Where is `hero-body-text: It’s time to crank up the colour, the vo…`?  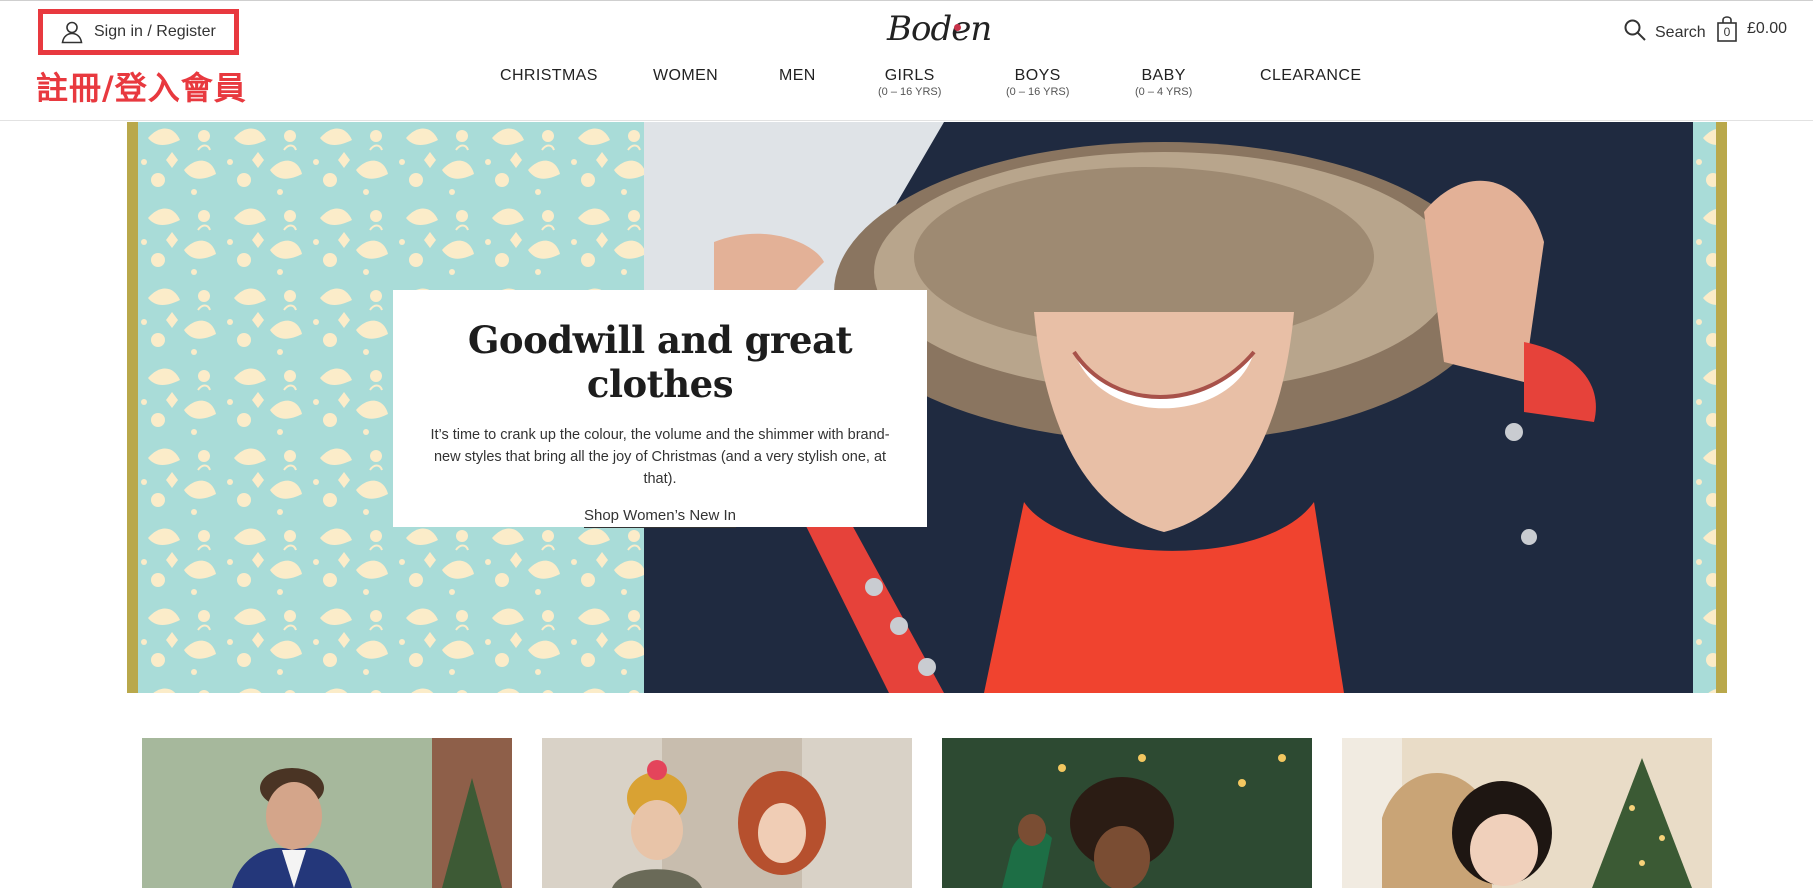
hero-body-text: It’s time to crank up the colour, the vo… is located at coordinates (660, 457).